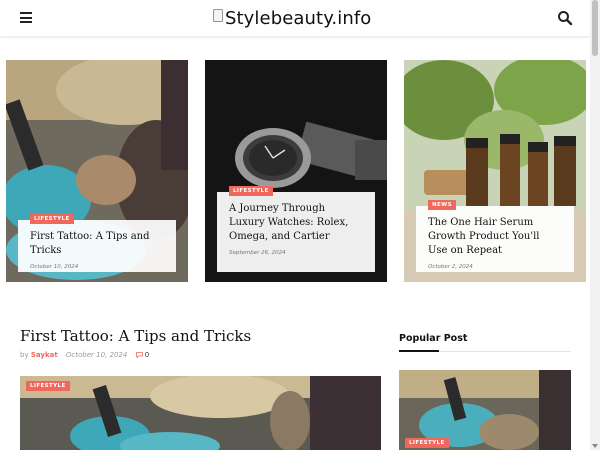  Describe the element at coordinates (595, 446) in the screenshot. I see `scroll-down-arrow-icon` at that location.